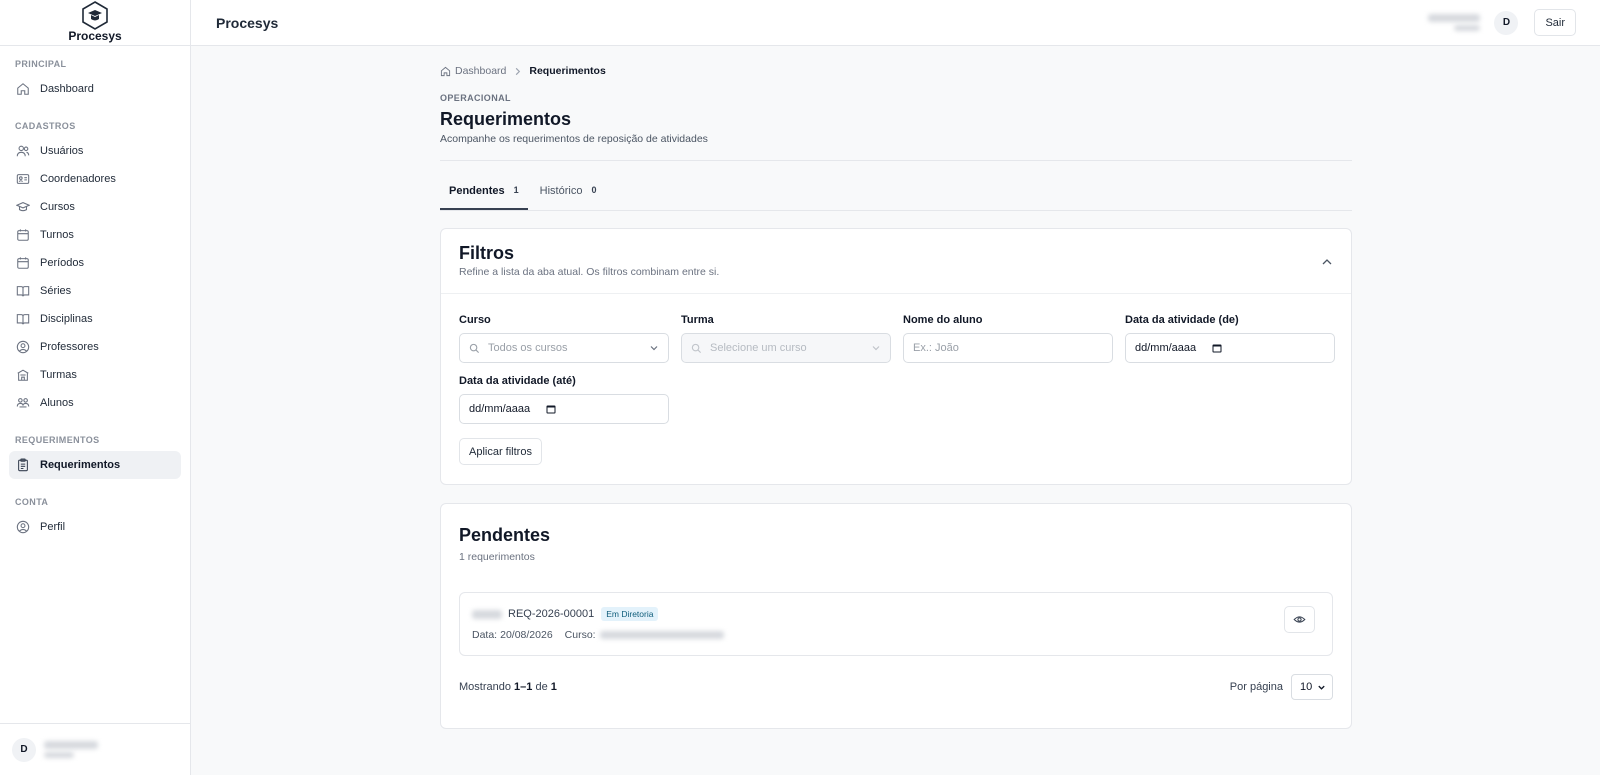  Describe the element at coordinates (95, 347) in the screenshot. I see `sidebar-item-professores: Professores` at that location.